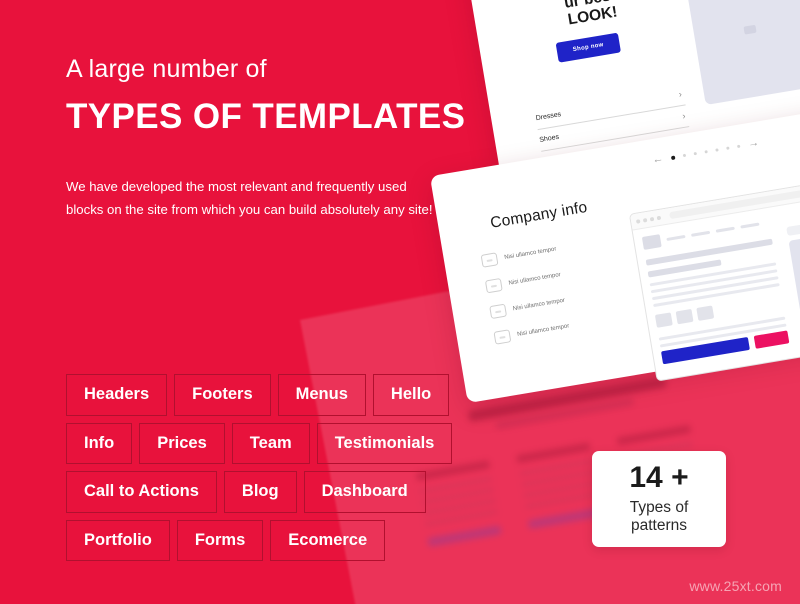  Describe the element at coordinates (222, 395) in the screenshot. I see `tag-footers: Footers` at that location.